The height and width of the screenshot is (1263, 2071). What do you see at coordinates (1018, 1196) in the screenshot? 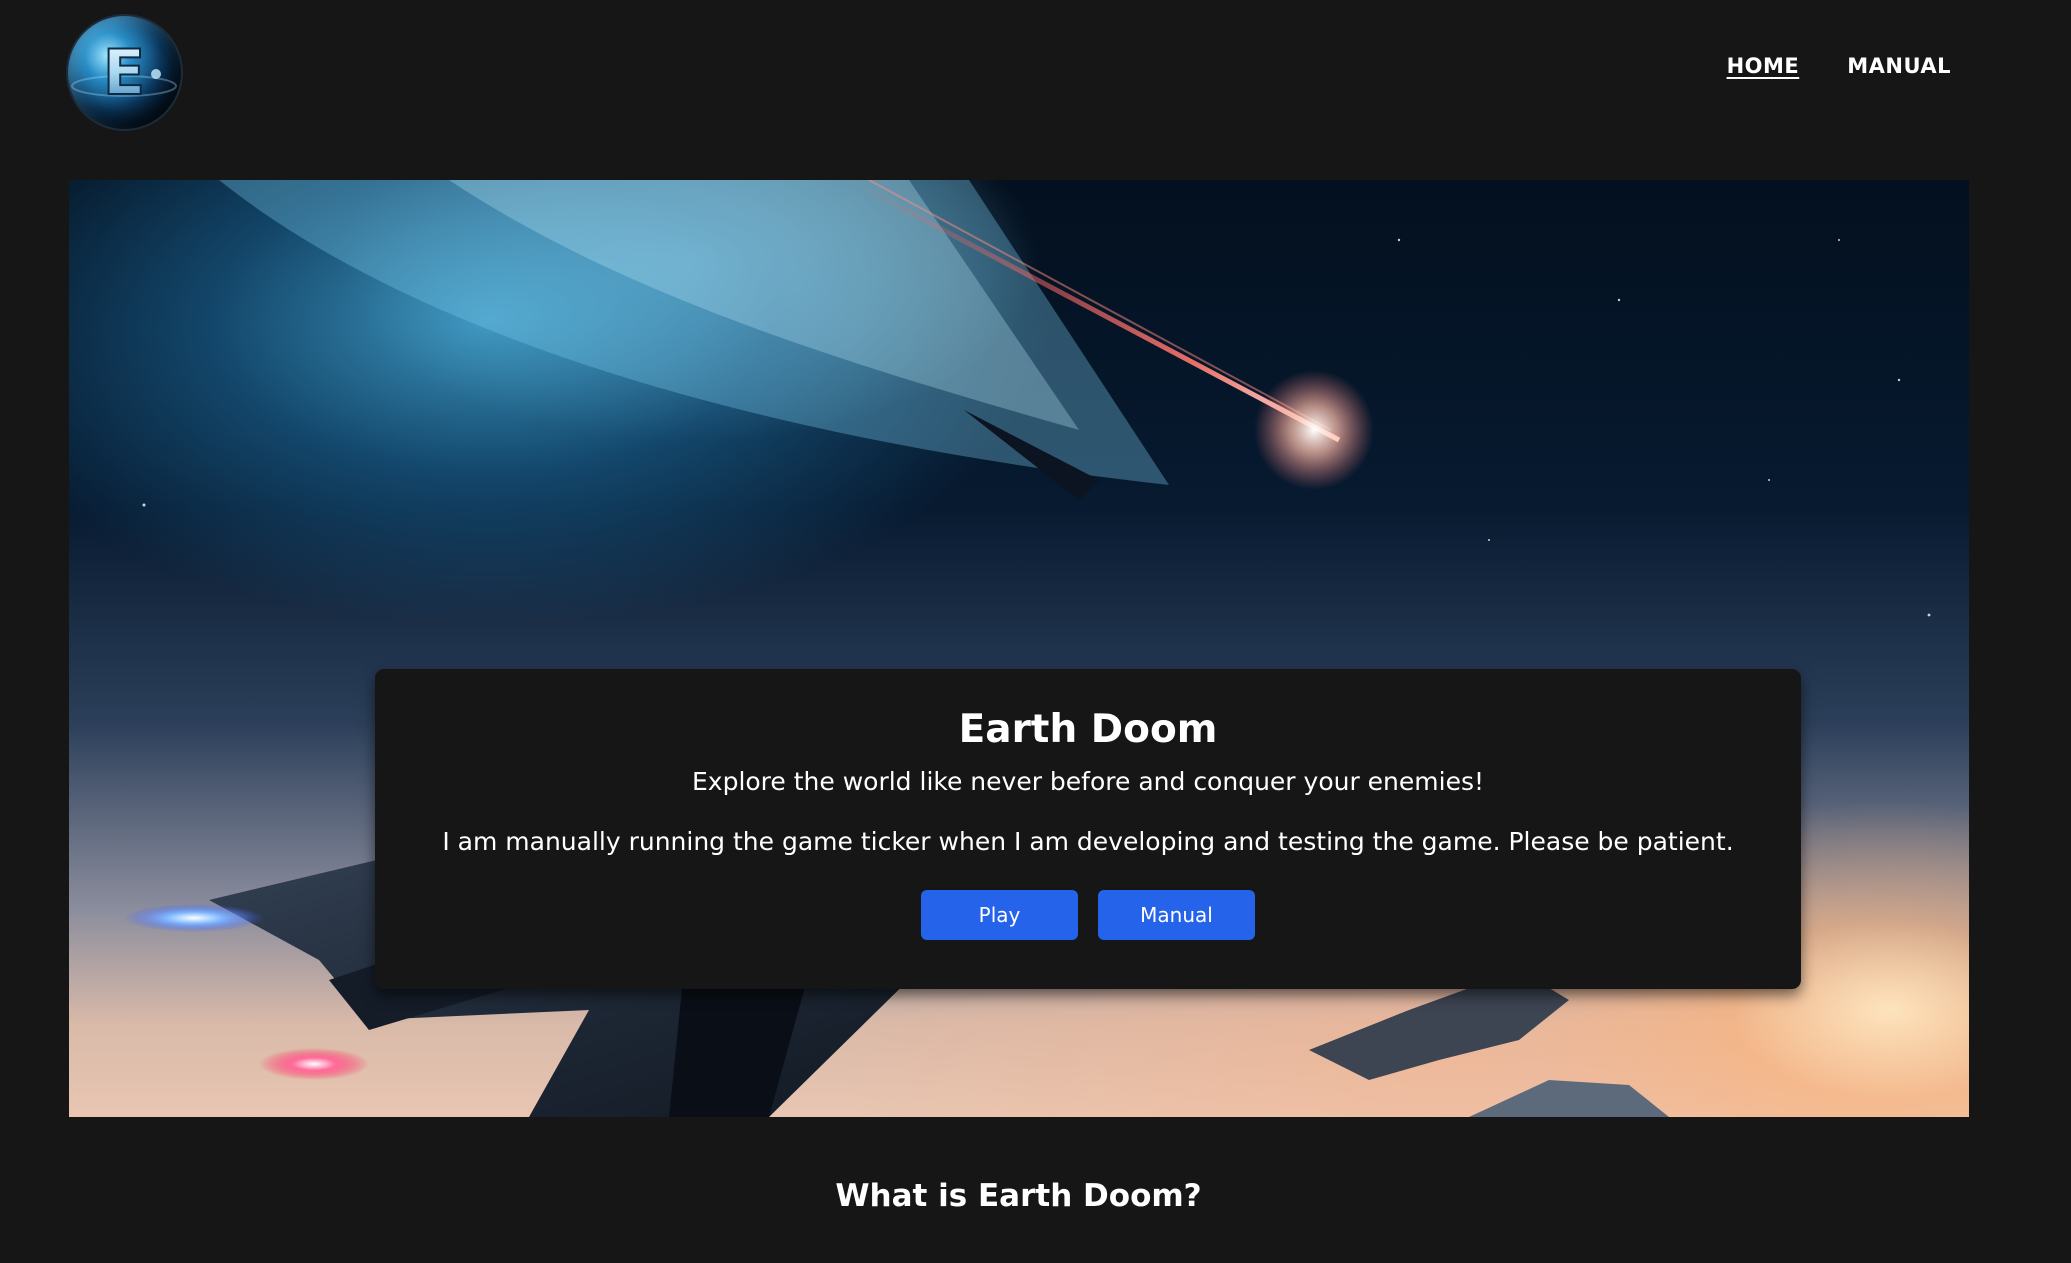
I see `section-heading: What is Earth Doom?` at bounding box center [1018, 1196].